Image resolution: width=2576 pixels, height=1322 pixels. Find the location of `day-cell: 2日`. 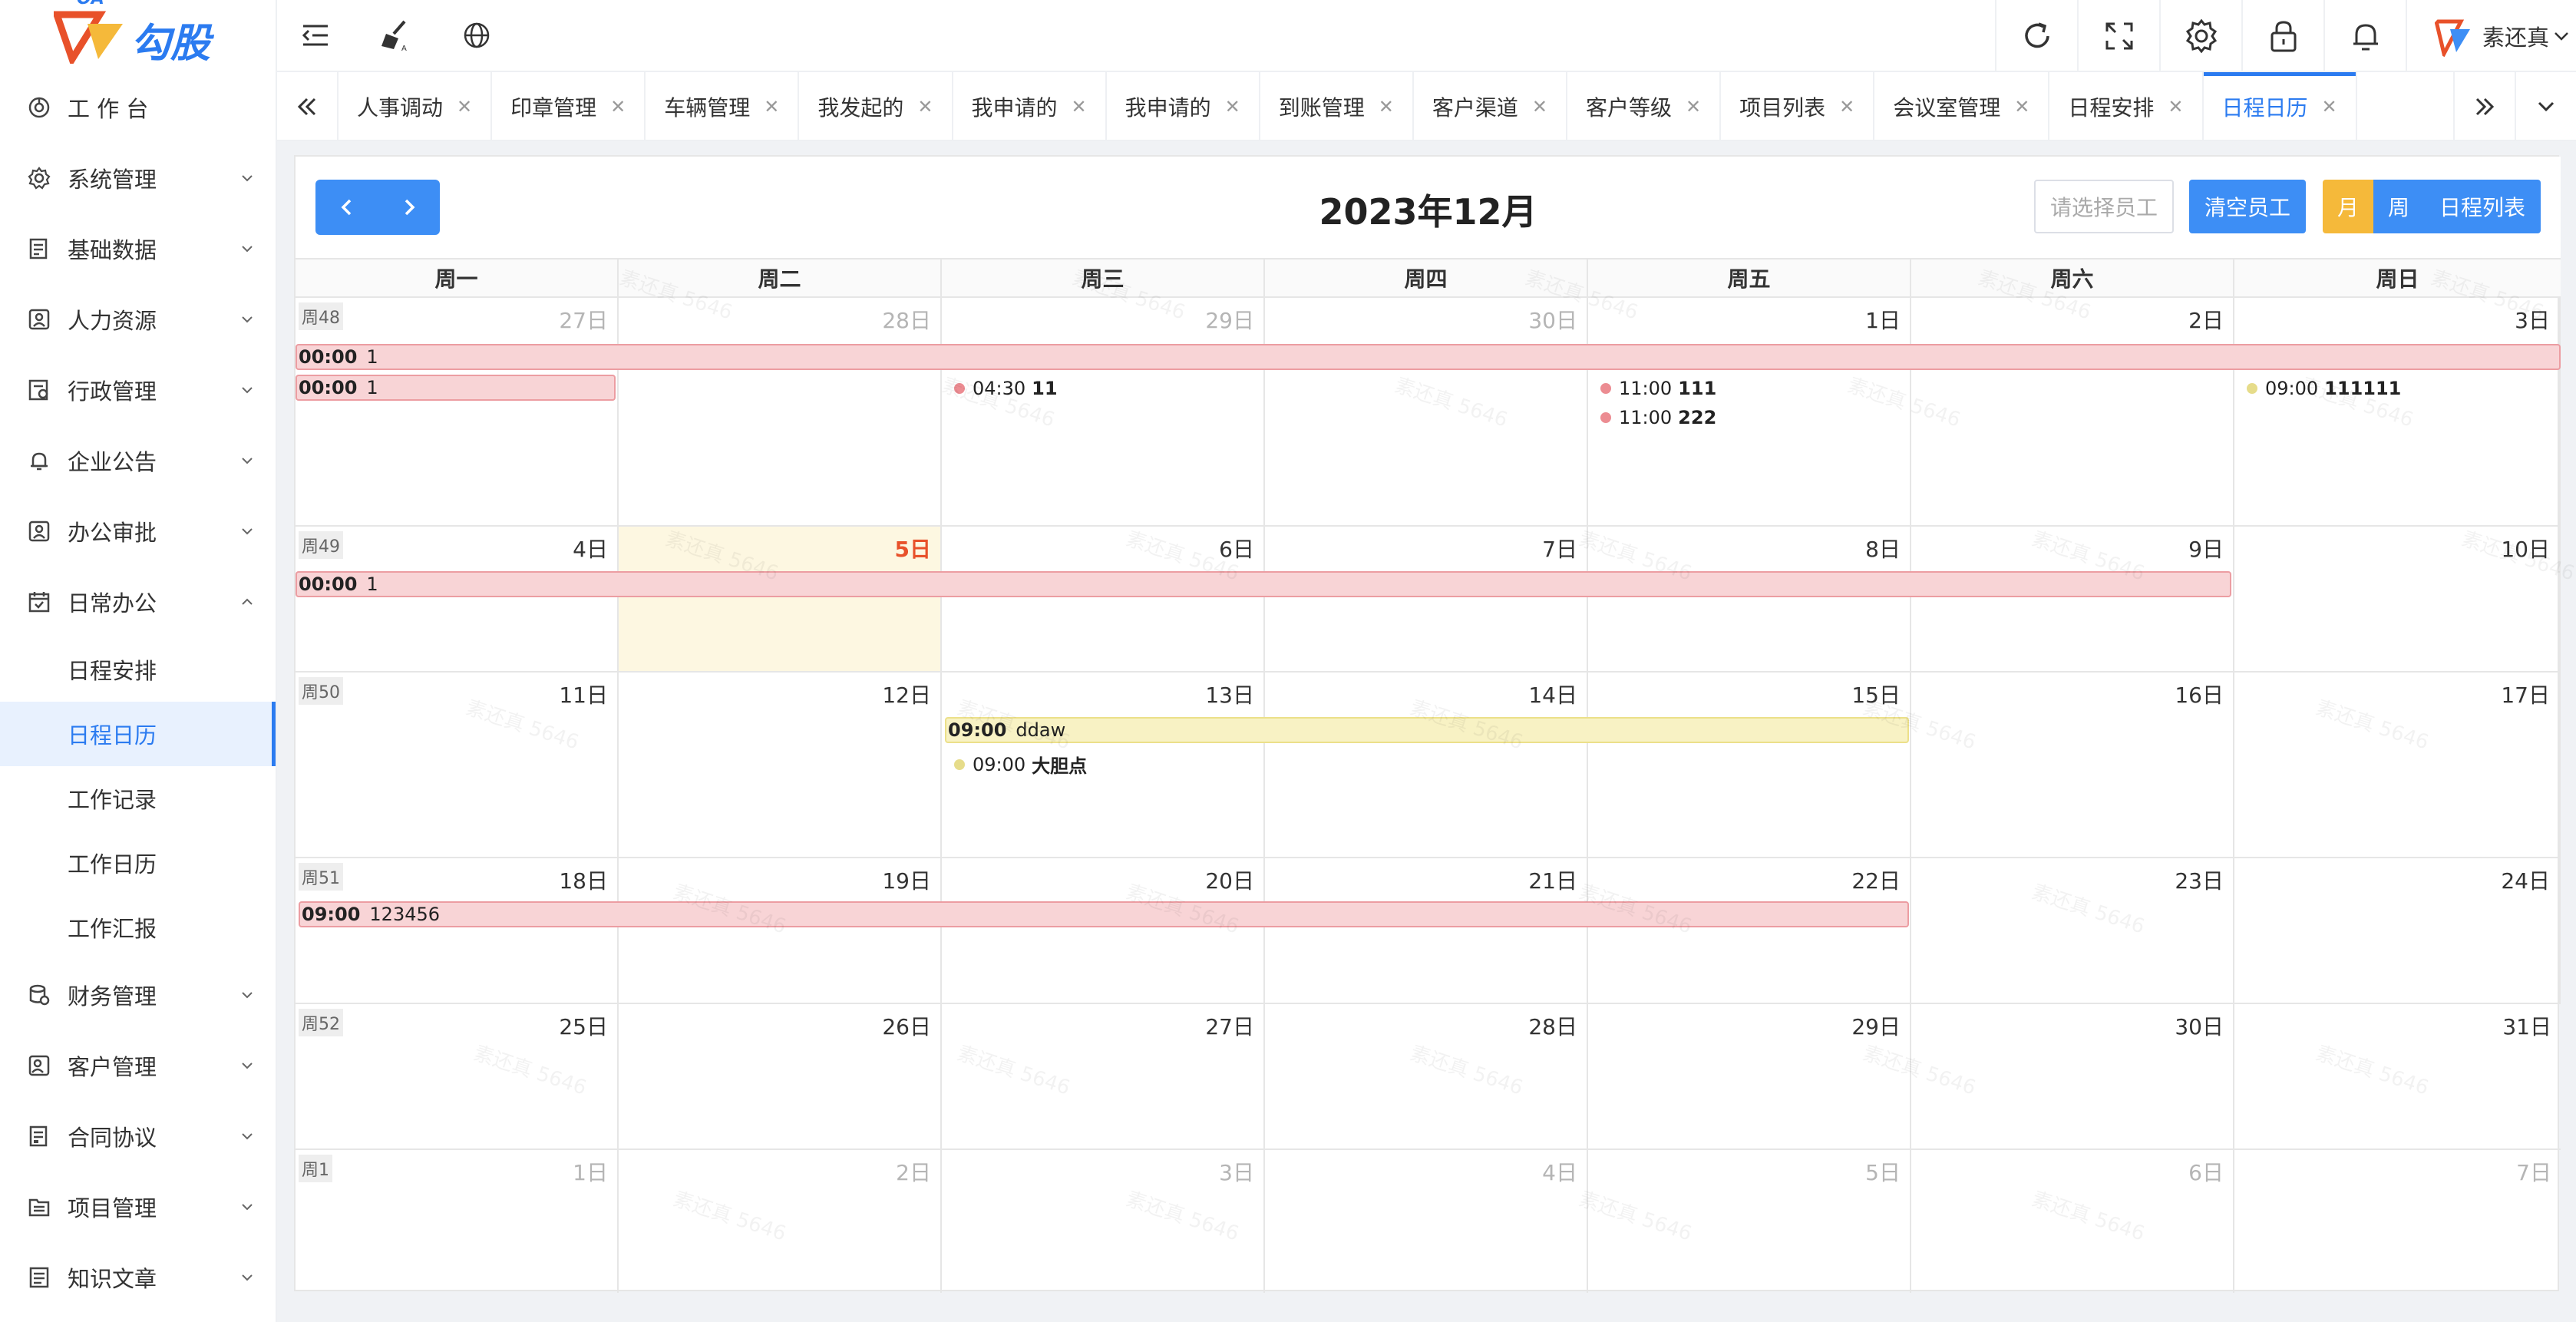

day-cell: 2日 is located at coordinates (2072, 412).